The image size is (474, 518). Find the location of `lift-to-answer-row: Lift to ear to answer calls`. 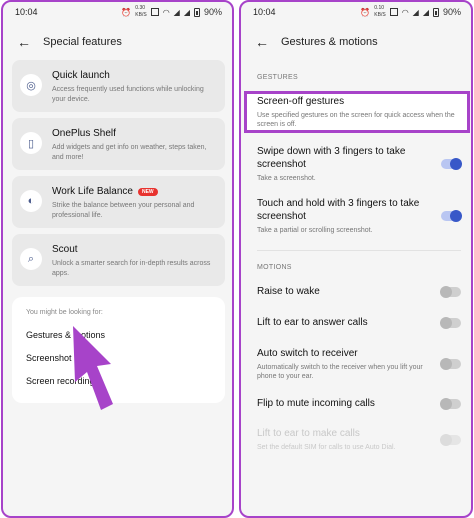

lift-to-answer-row: Lift to ear to answer calls is located at coordinates (359, 322).